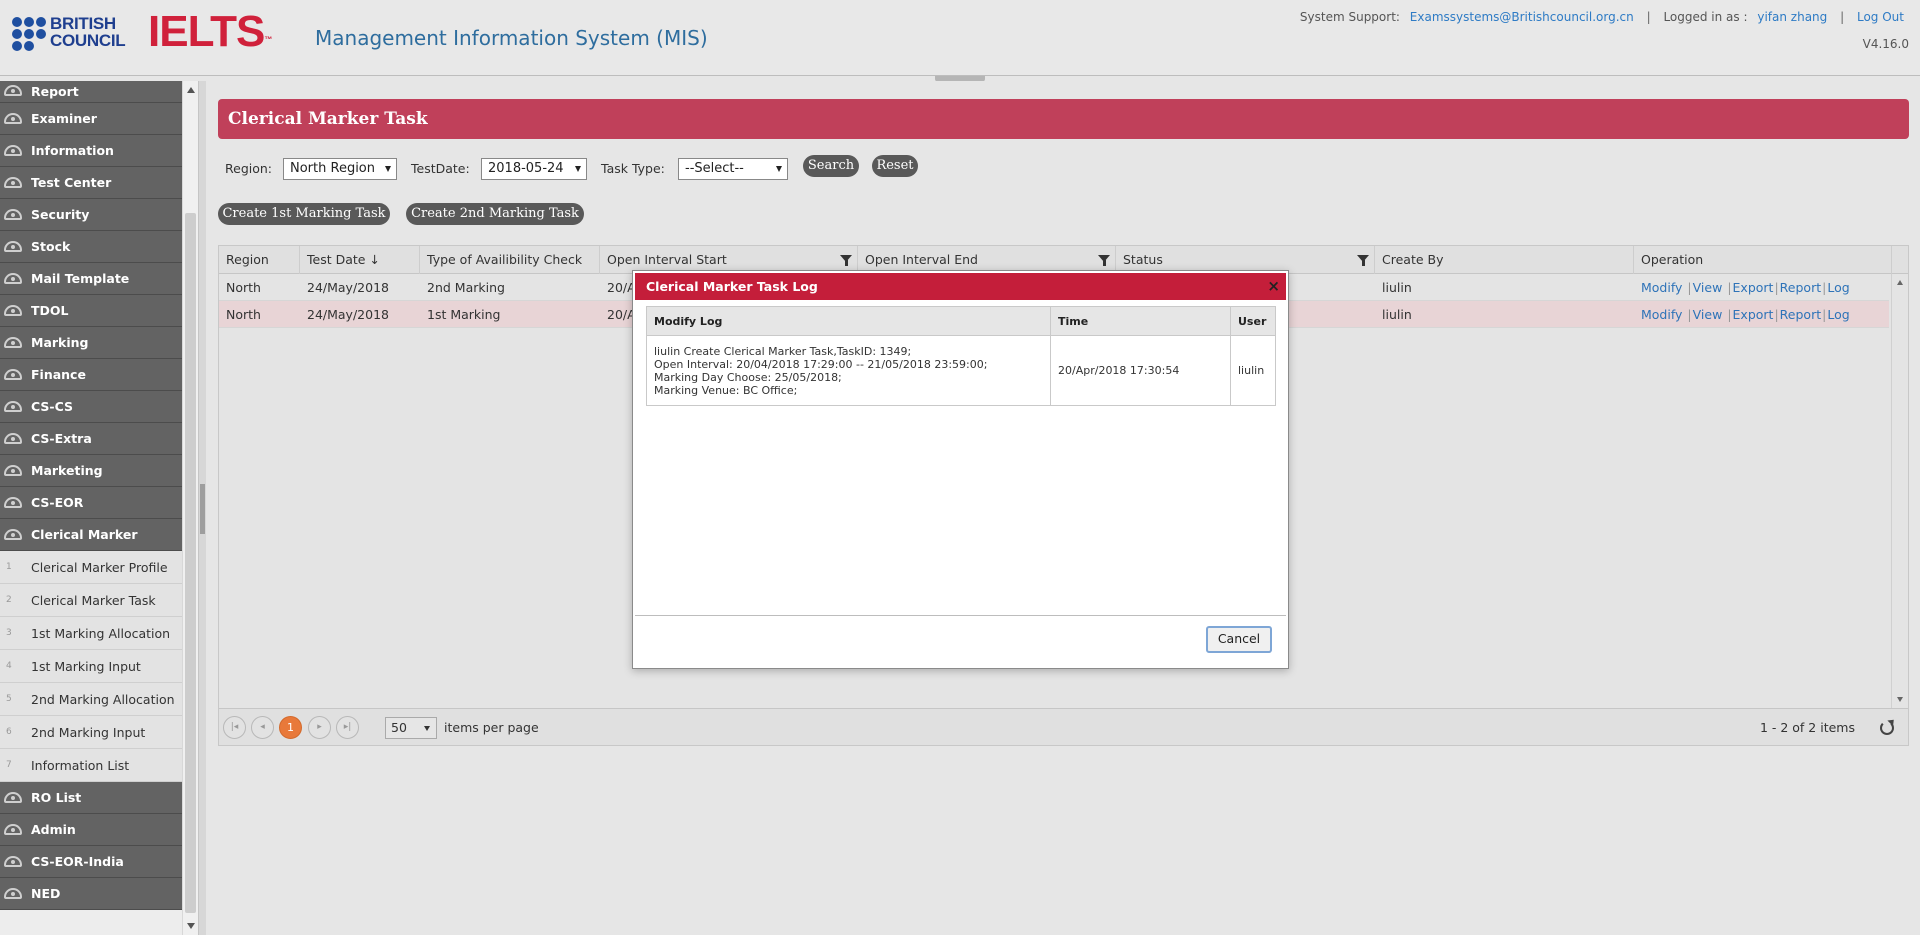  Describe the element at coordinates (91, 215) in the screenshot. I see `nav-item-security: Security` at that location.